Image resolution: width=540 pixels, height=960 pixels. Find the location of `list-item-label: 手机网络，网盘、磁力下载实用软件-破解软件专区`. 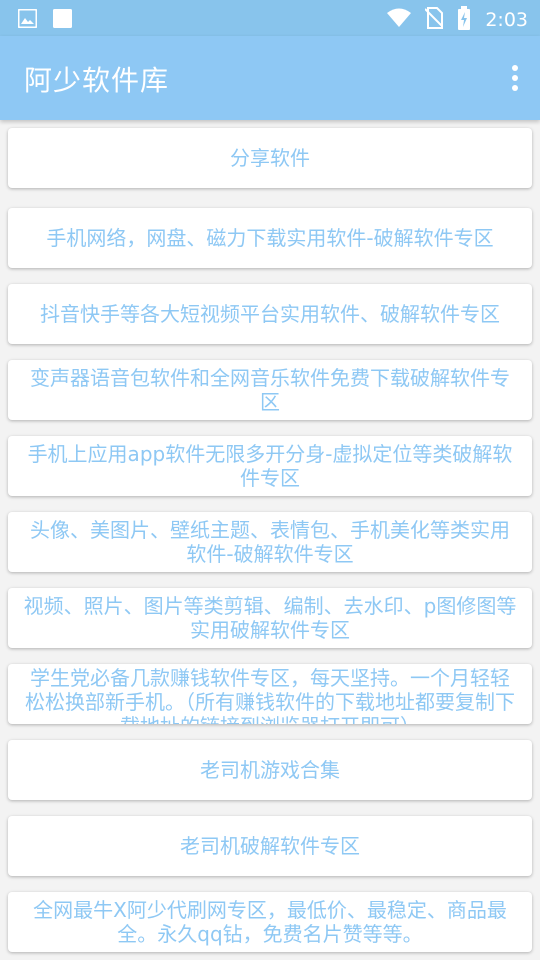

list-item-label: 手机网络，网盘、磁力下载实用软件-破解软件专区 is located at coordinates (270, 238).